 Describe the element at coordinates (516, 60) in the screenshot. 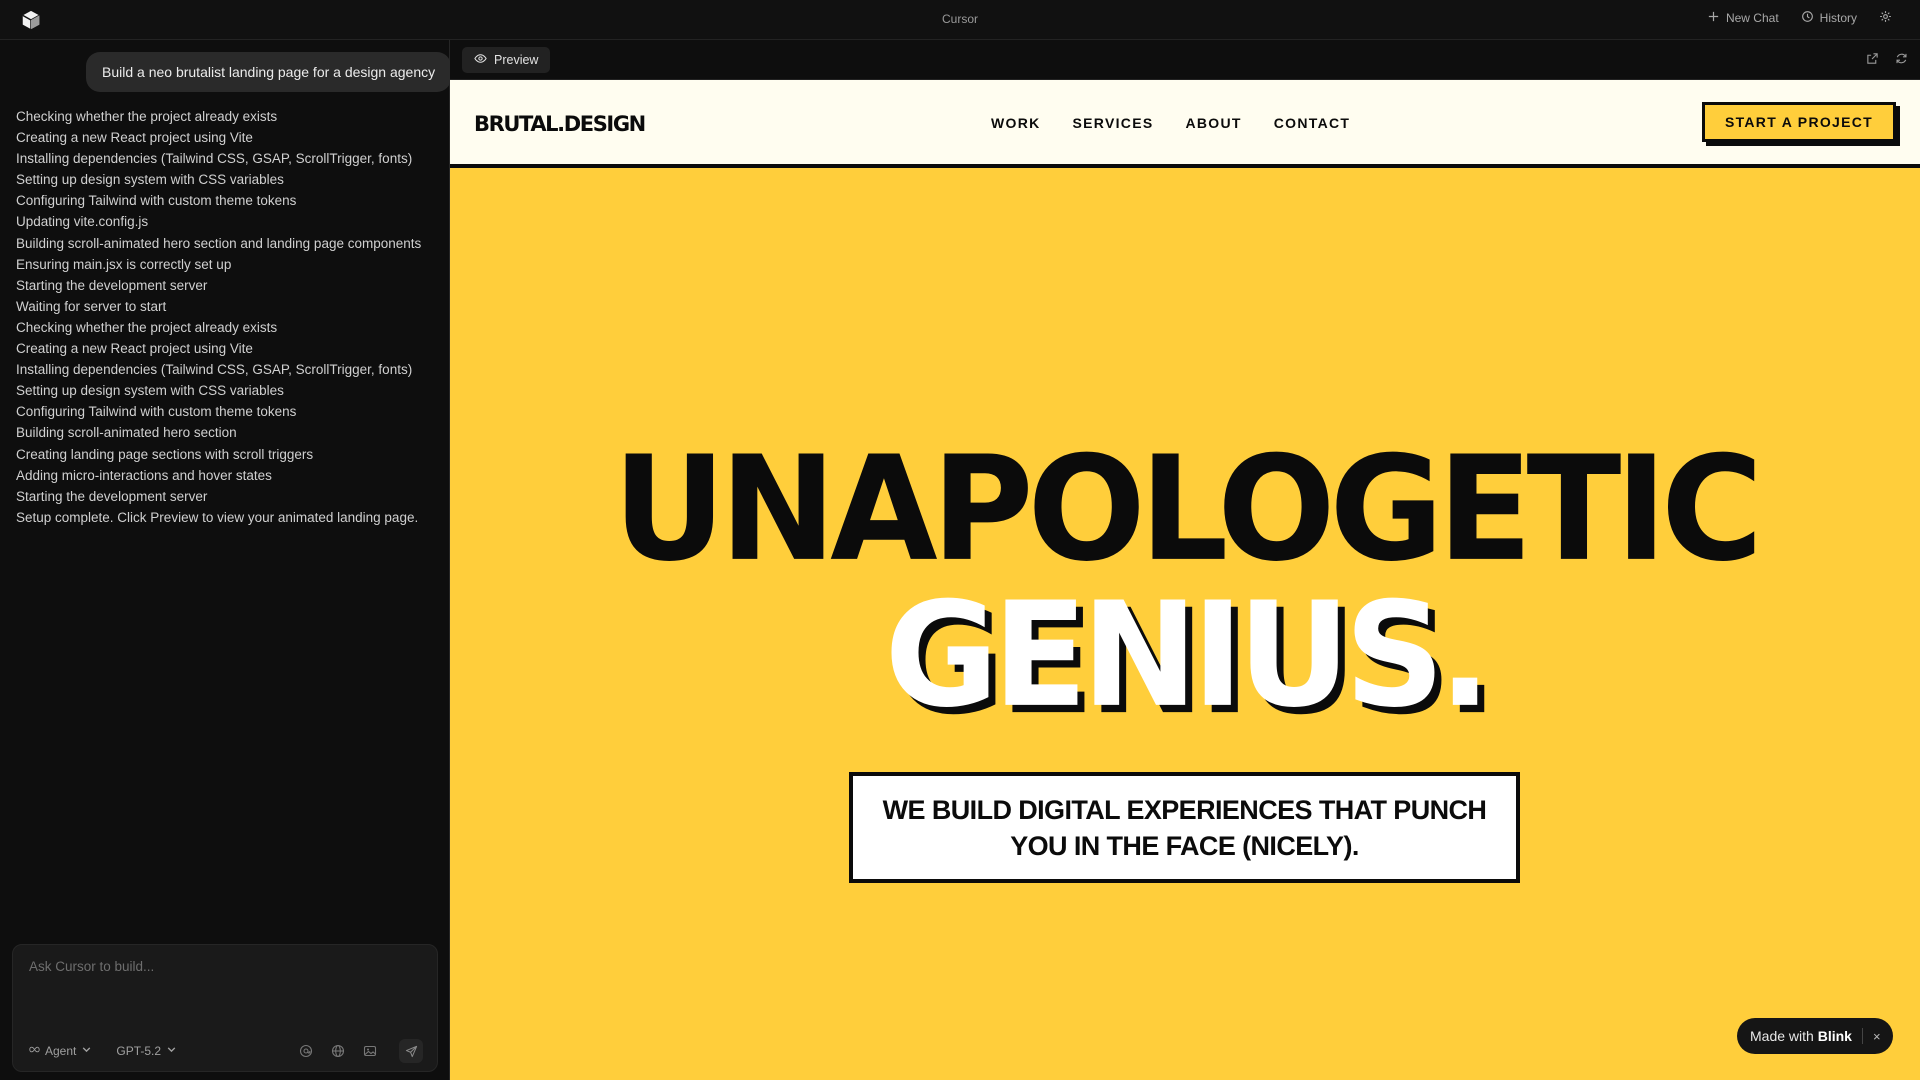

I see `preview-tab-label: Preview` at that location.